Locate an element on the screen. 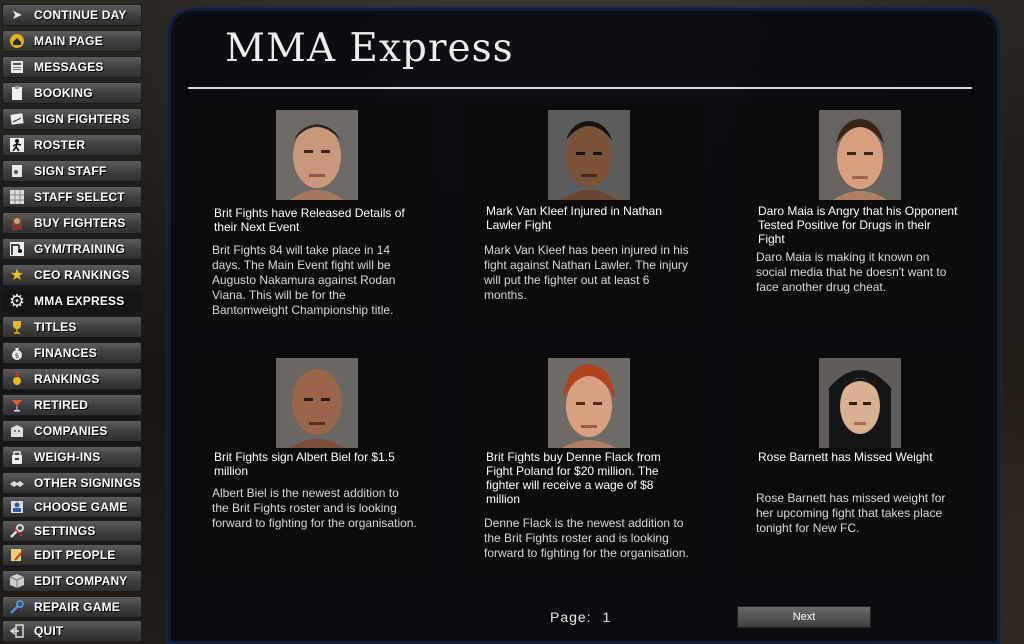 The width and height of the screenshot is (1024, 644). page-title: MMA Express is located at coordinates (369, 48).